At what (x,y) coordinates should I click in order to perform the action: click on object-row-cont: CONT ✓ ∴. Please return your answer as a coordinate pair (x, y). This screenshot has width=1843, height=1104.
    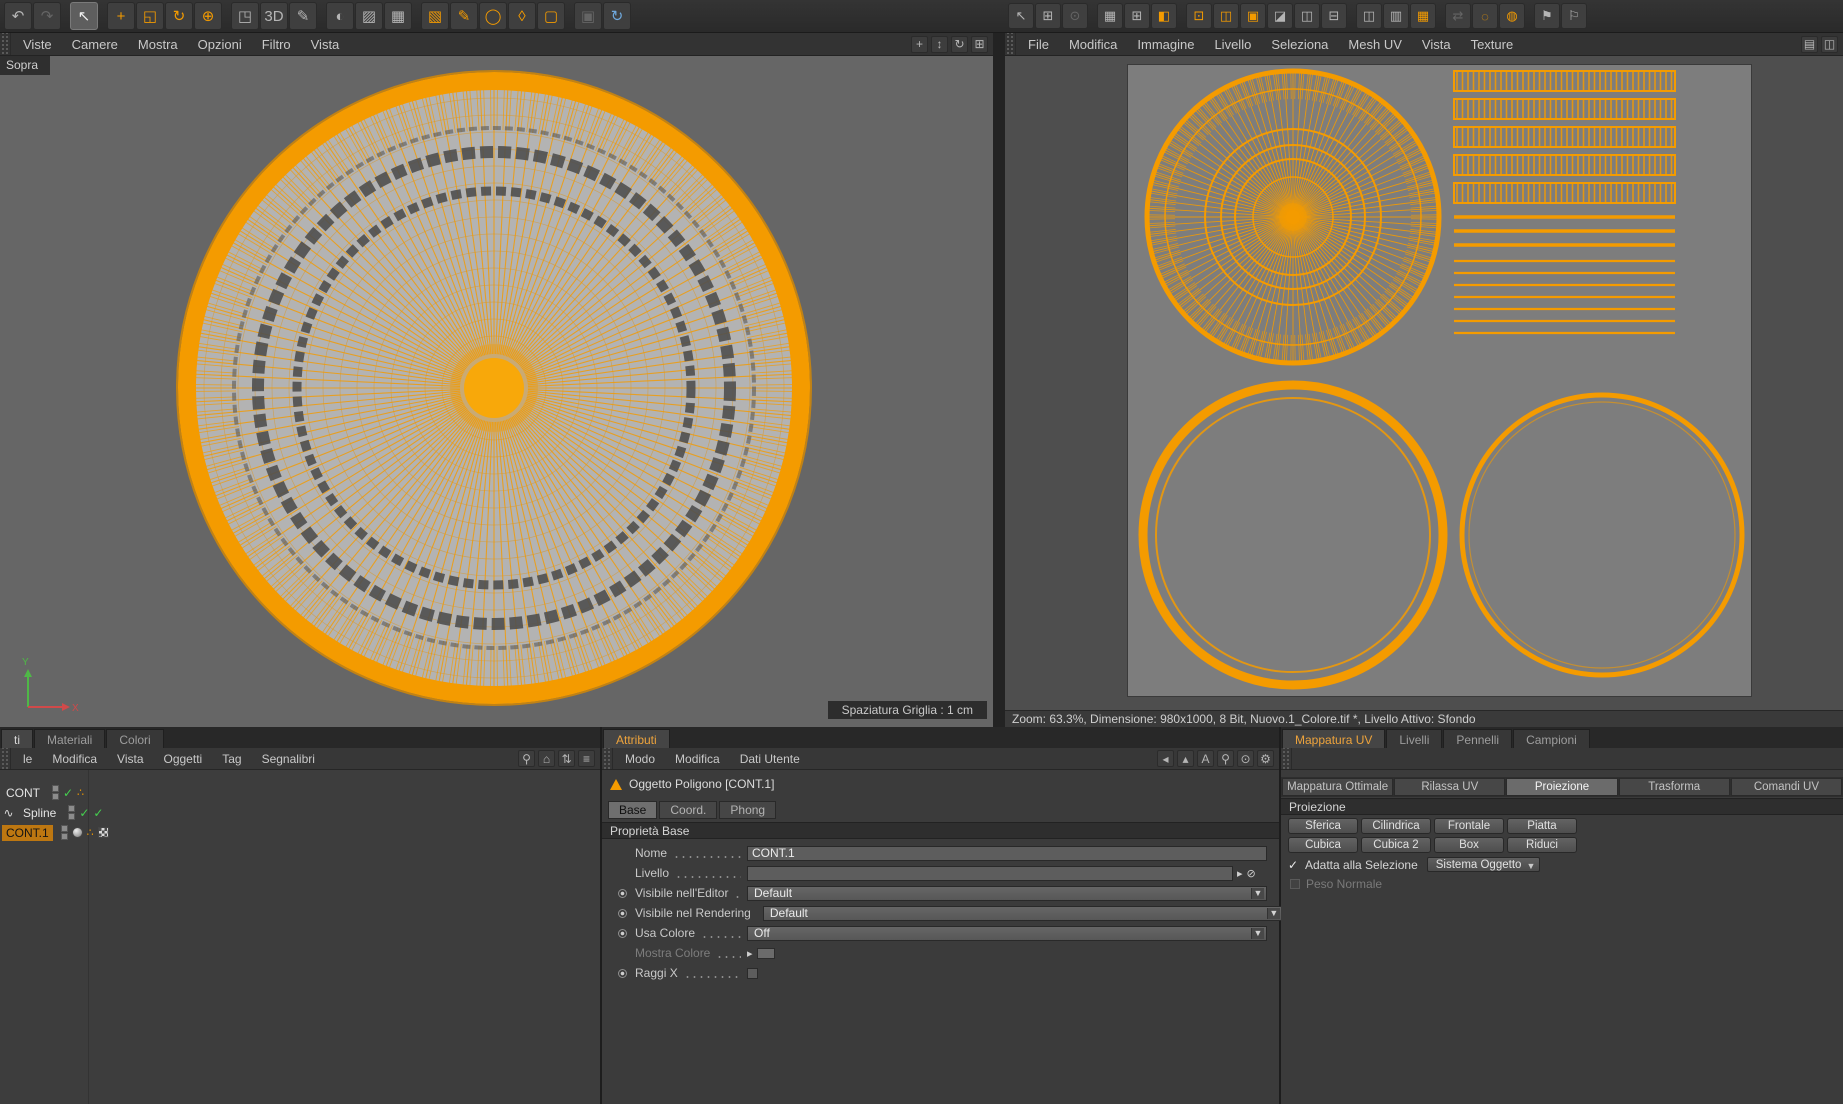
    Looking at the image, I should click on (43, 792).